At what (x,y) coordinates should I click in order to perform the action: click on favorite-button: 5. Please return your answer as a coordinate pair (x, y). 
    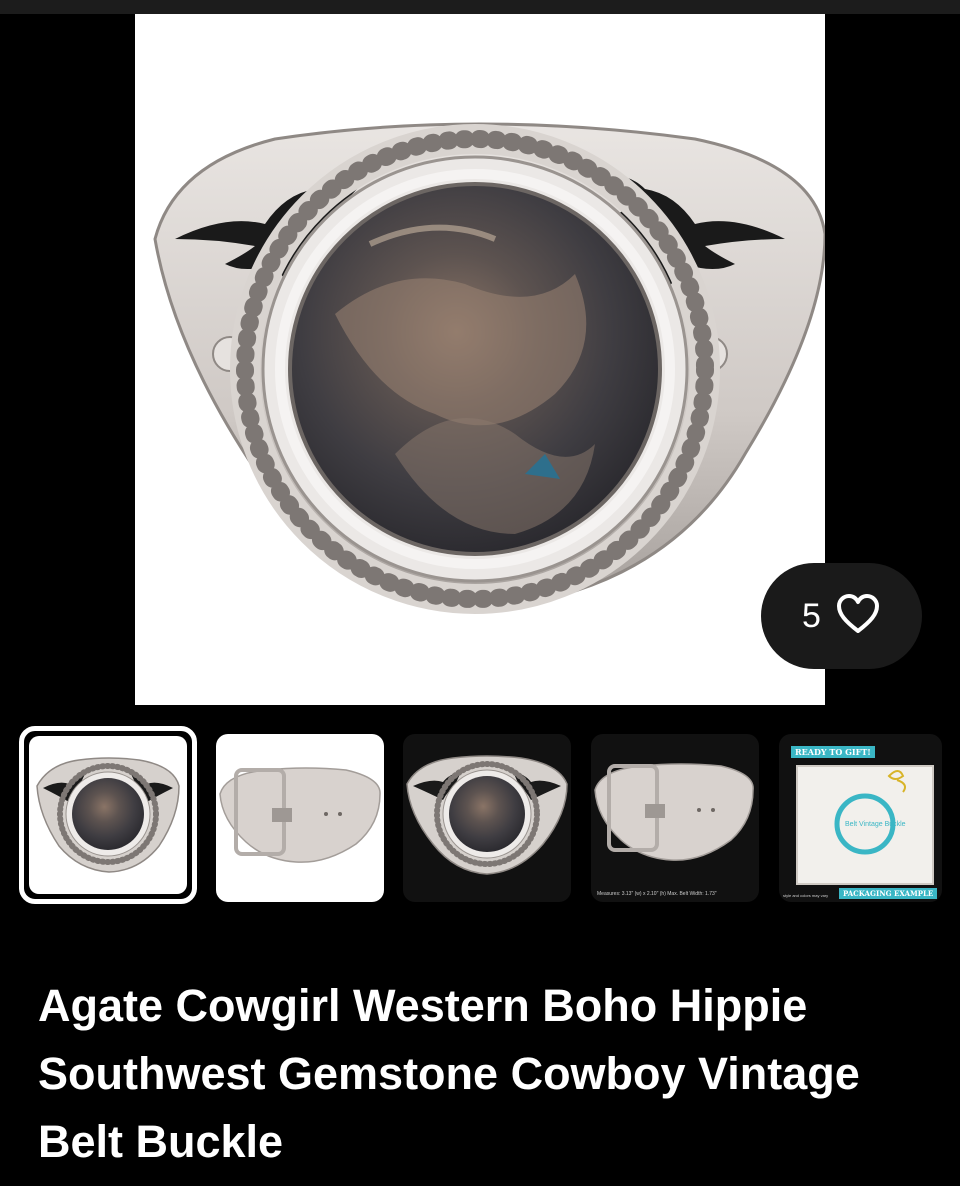
    Looking at the image, I should click on (841, 616).